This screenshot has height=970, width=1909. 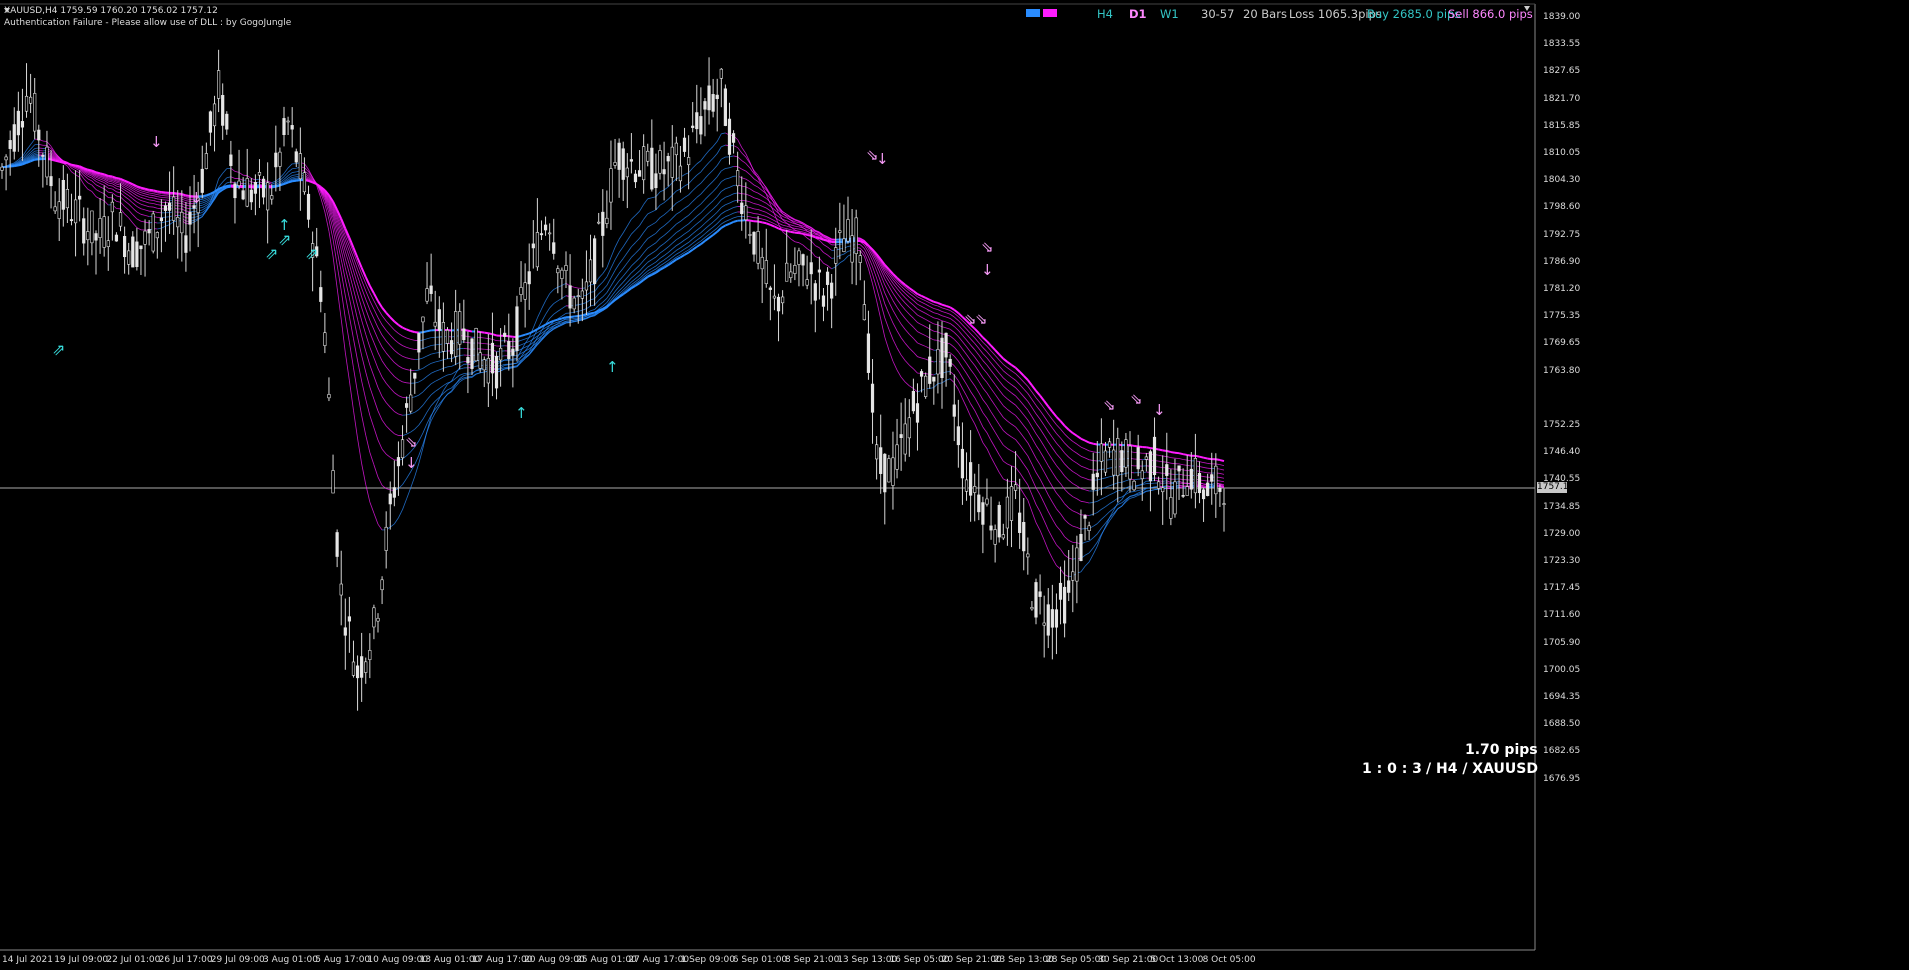 What do you see at coordinates (1562, 452) in the screenshot?
I see `price-axis-label: 1746.40` at bounding box center [1562, 452].